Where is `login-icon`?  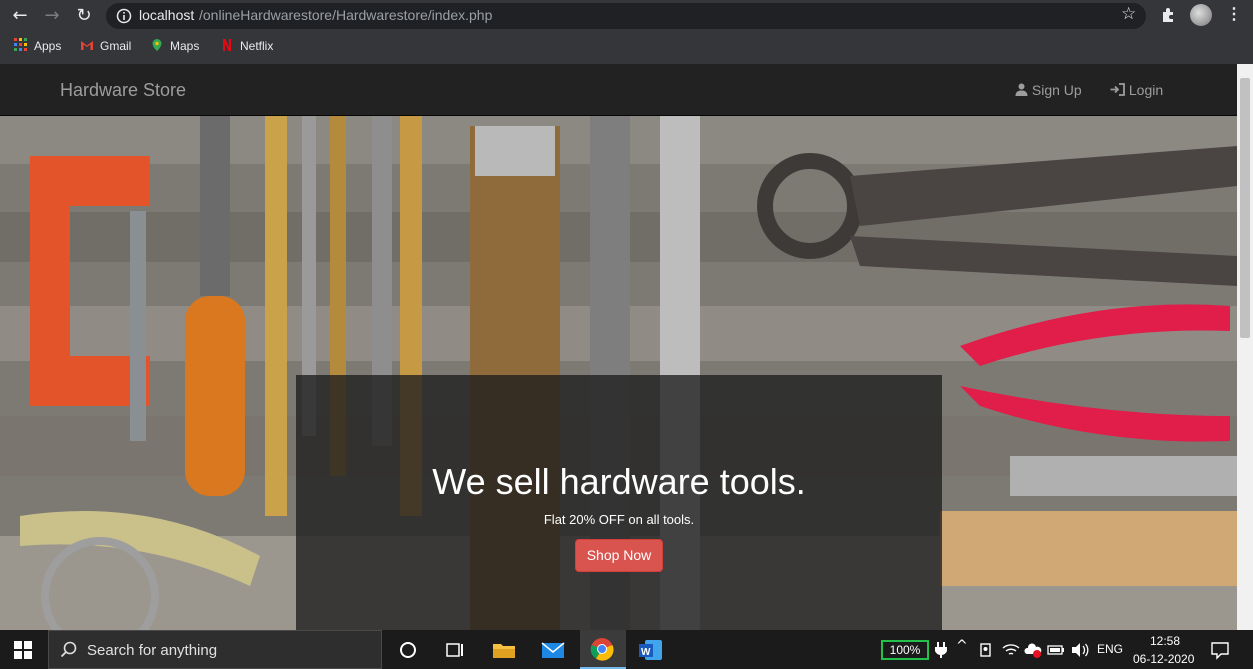
login-icon is located at coordinates (1117, 89).